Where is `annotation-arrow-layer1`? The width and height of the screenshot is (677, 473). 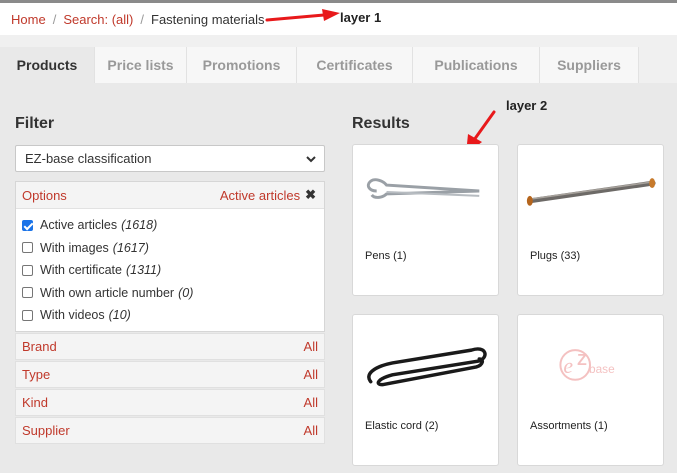 annotation-arrow-layer1 is located at coordinates (302, 15).